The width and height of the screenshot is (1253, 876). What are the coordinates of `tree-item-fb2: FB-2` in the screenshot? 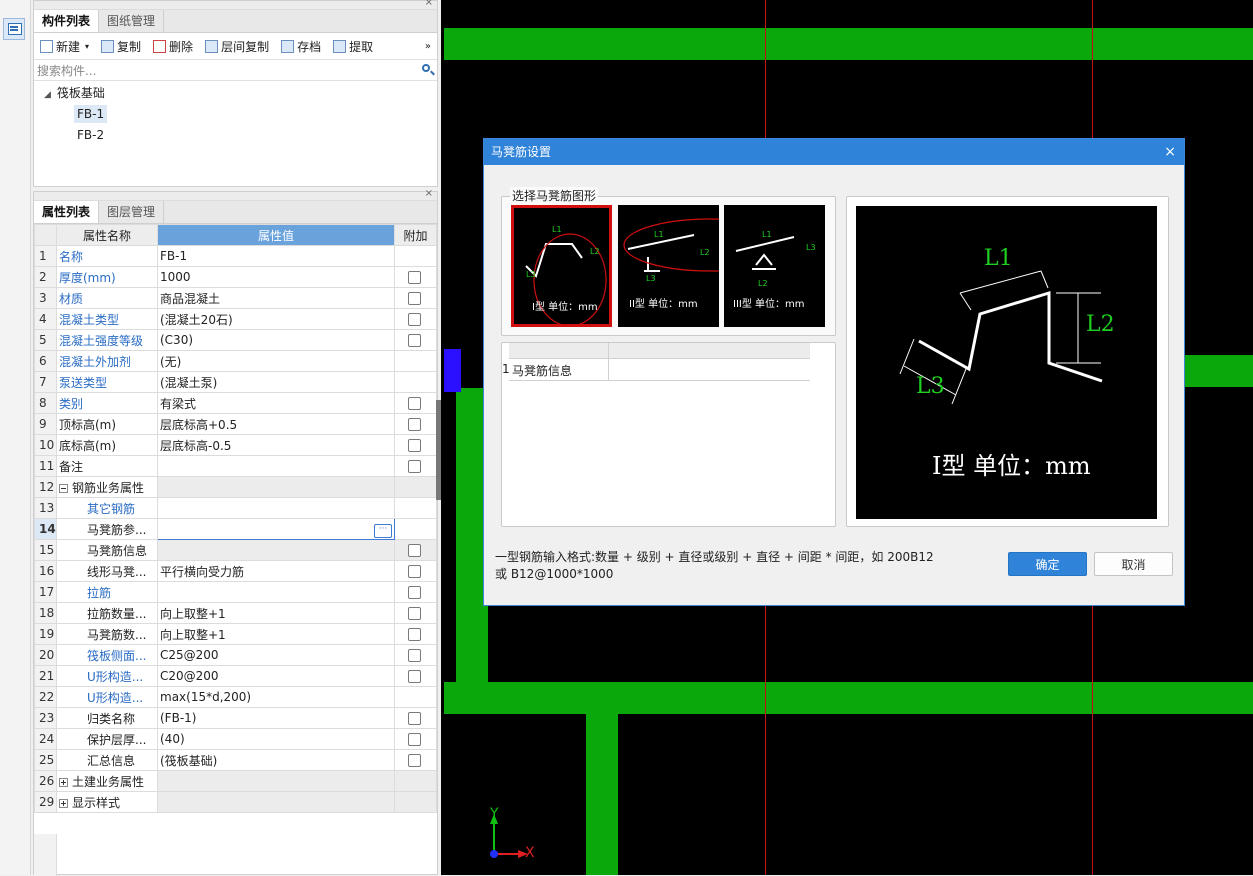 It's located at (235, 135).